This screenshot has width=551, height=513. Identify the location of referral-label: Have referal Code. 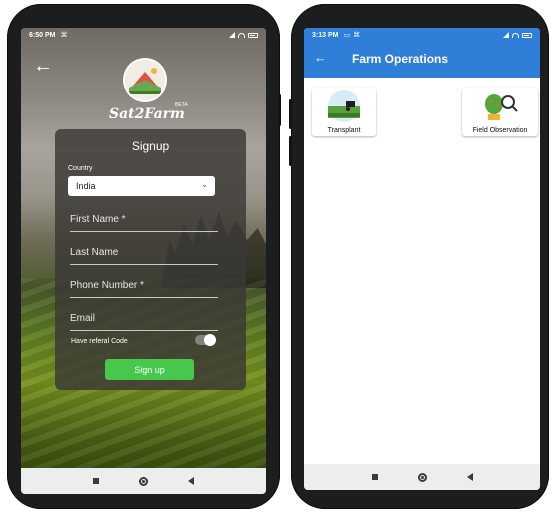
(99, 341).